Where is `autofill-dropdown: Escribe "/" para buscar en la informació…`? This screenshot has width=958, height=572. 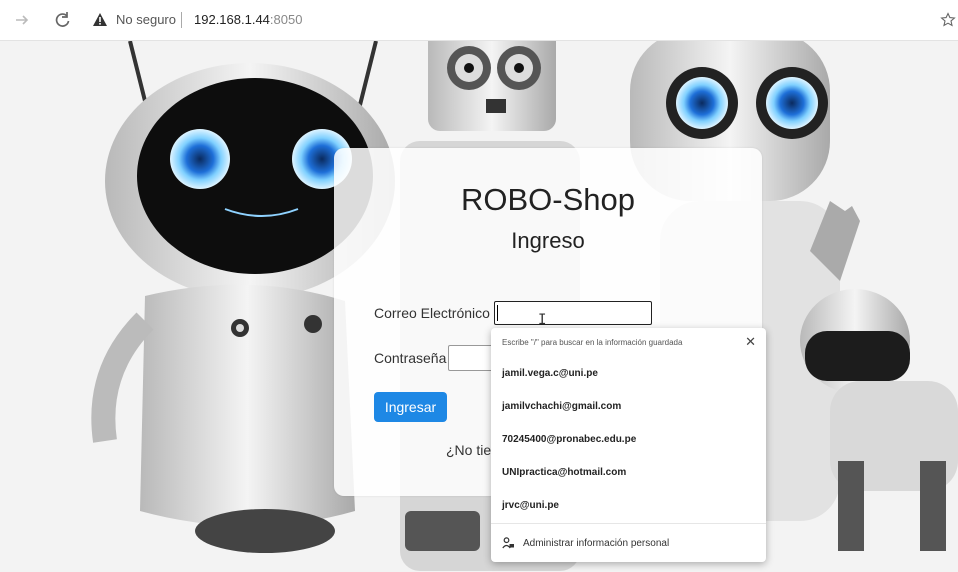 autofill-dropdown: Escribe "/" para buscar en la informació… is located at coordinates (628, 445).